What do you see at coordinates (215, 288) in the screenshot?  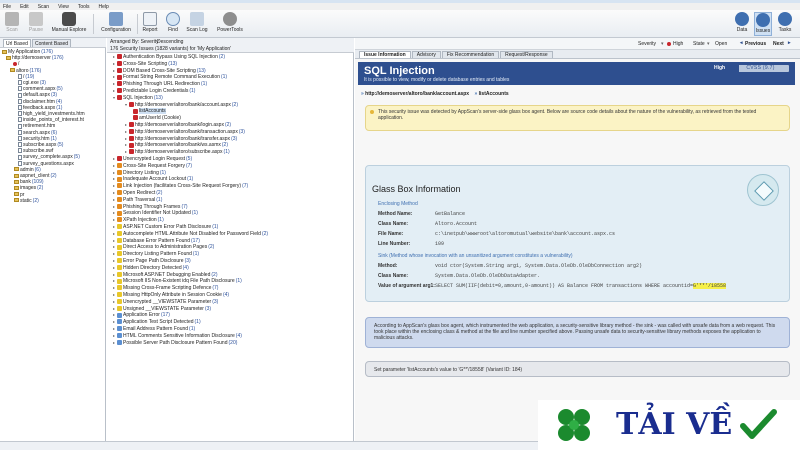 I see `issue-tree-item-count: (7)` at bounding box center [215, 288].